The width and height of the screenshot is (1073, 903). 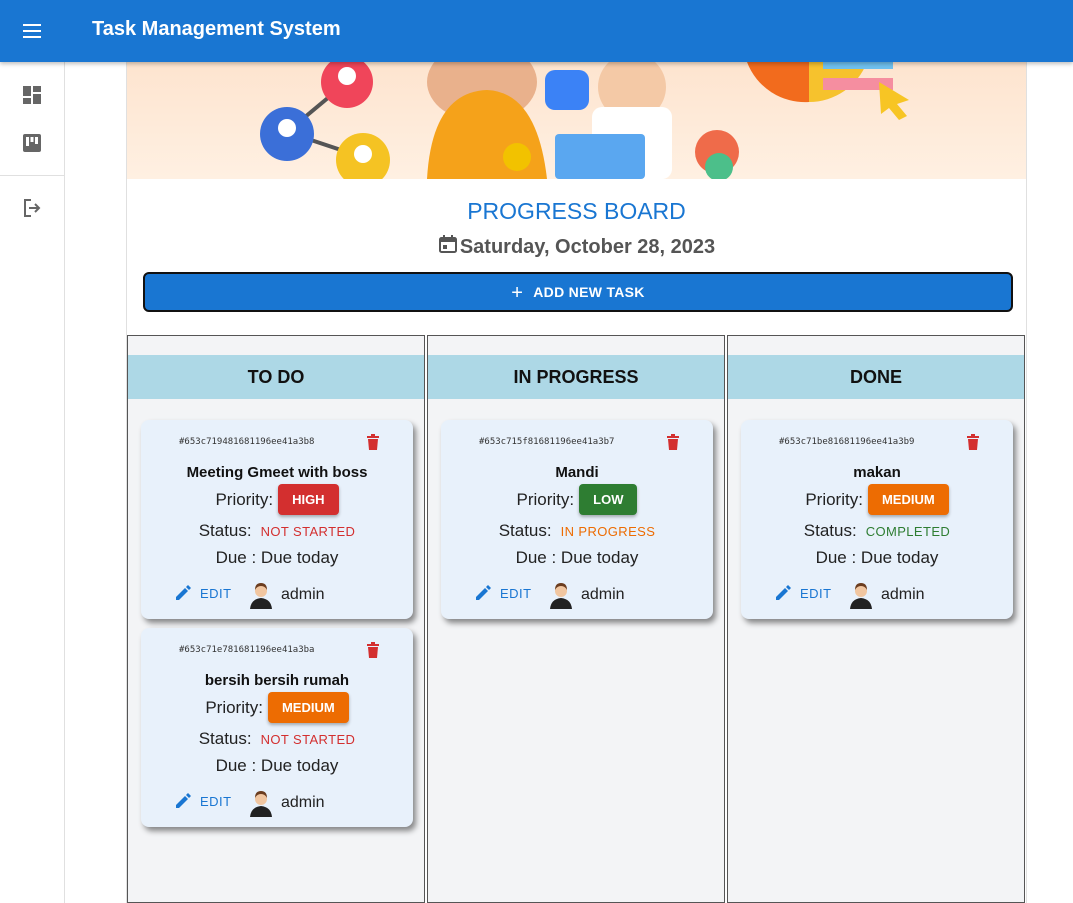 What do you see at coordinates (608, 499) in the screenshot?
I see `priority-chip: LOW` at bounding box center [608, 499].